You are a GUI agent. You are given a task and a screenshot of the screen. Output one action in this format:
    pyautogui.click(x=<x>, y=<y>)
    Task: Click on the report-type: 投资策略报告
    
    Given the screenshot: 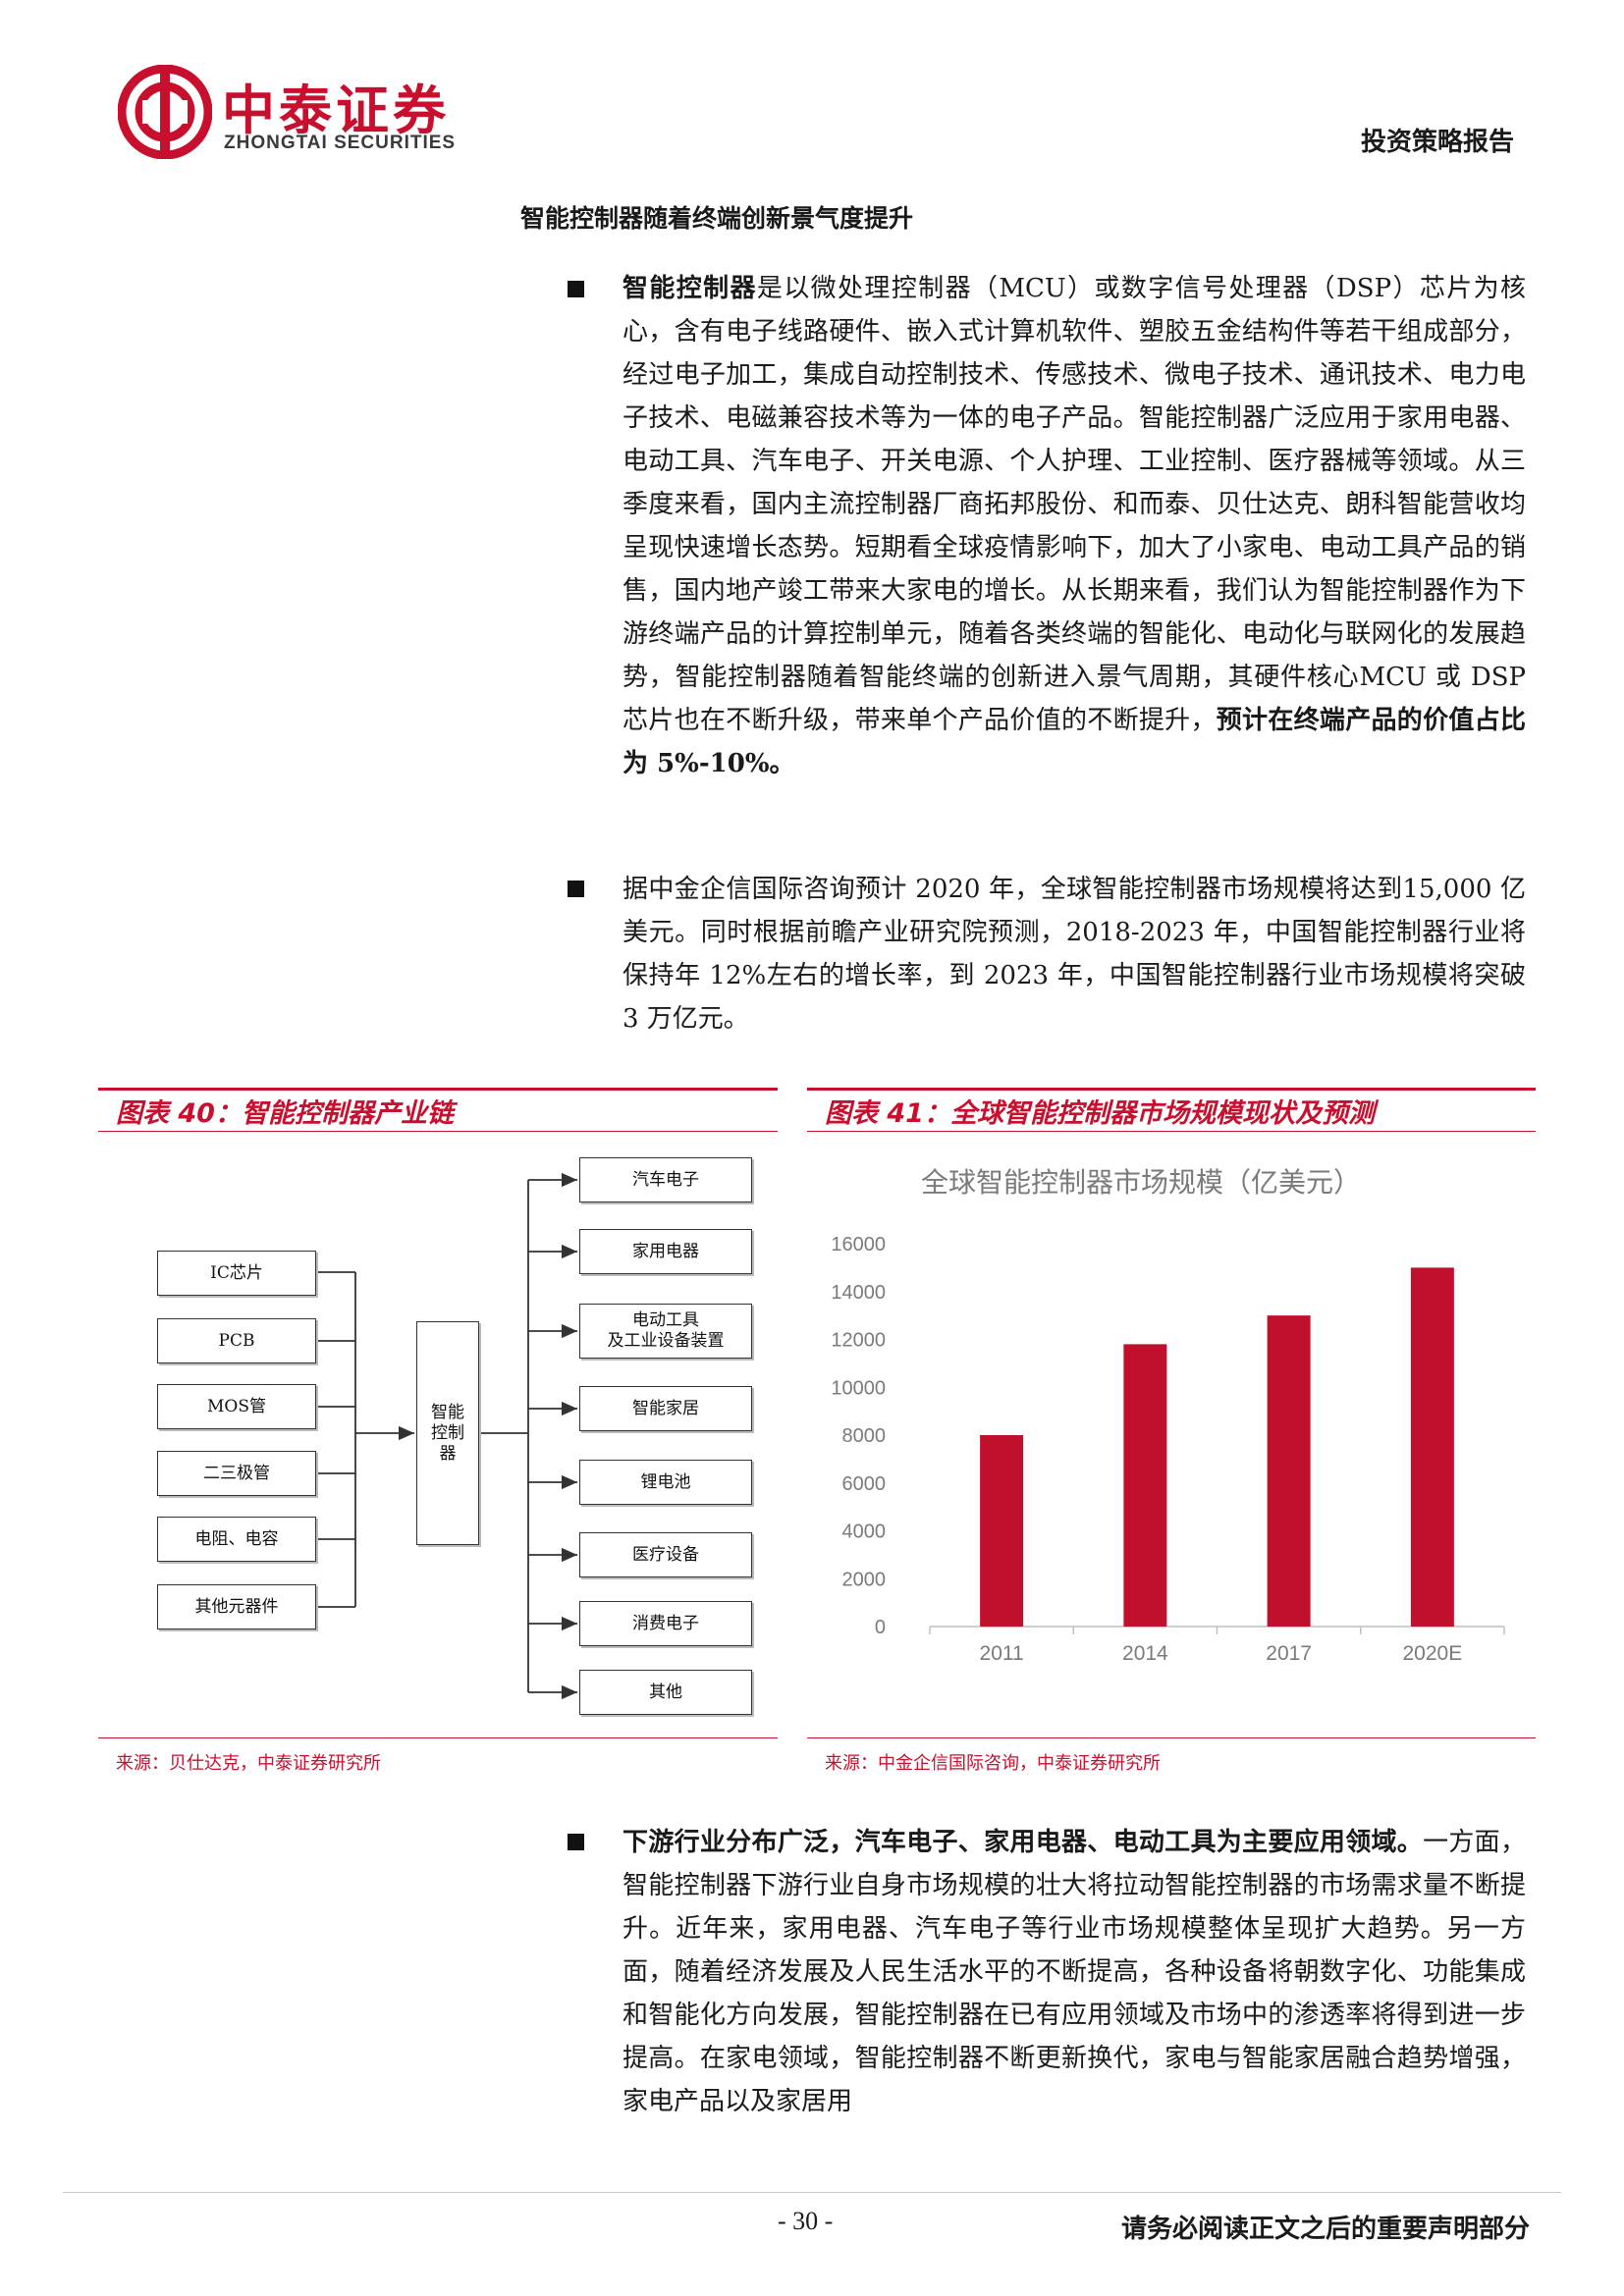 What is the action you would take?
    pyautogui.click(x=1437, y=142)
    